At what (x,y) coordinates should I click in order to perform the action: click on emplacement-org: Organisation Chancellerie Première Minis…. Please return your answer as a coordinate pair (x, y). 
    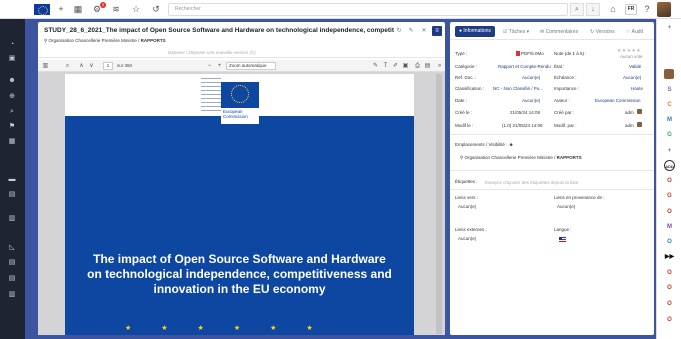
    Looking at the image, I should click on (509, 157).